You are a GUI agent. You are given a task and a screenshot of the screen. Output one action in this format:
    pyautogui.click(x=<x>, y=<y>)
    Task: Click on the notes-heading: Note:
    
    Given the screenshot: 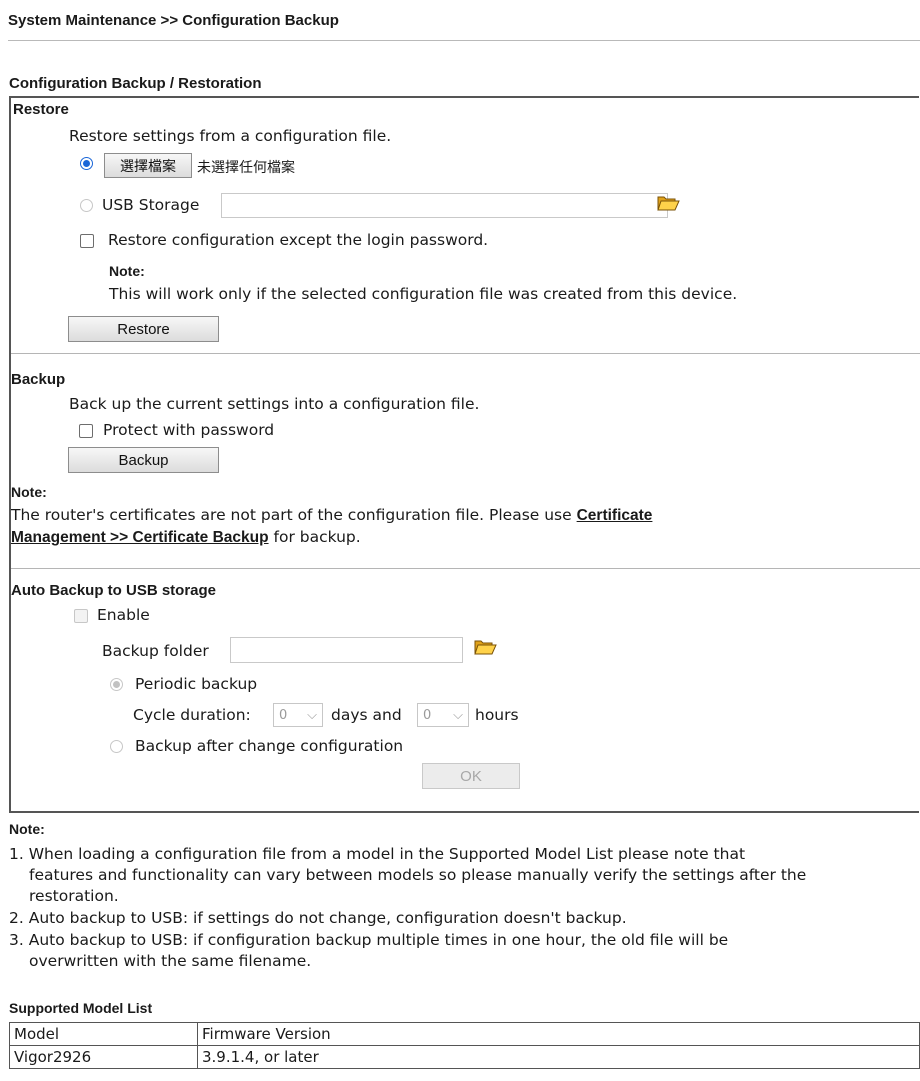 What is the action you would take?
    pyautogui.click(x=27, y=829)
    